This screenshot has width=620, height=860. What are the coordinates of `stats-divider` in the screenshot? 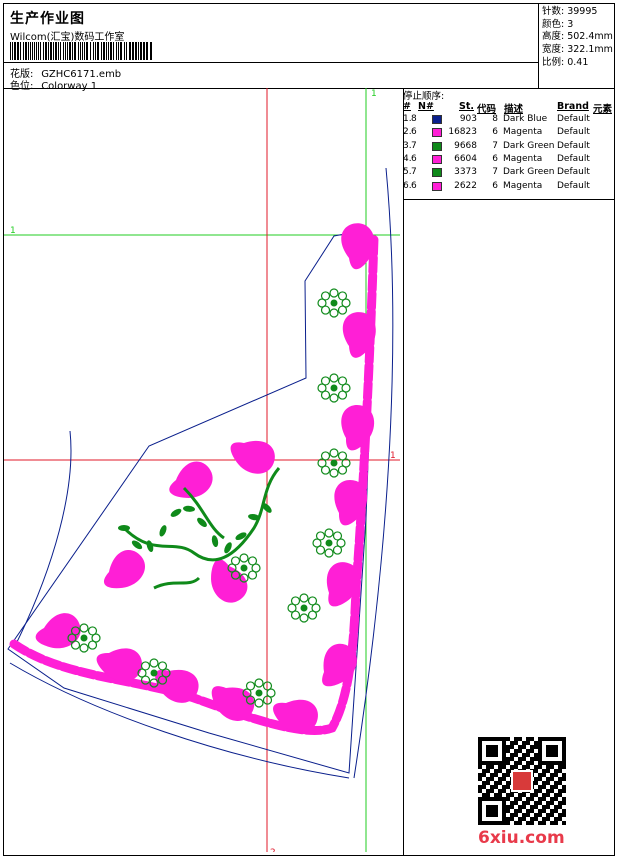 It's located at (538, 46).